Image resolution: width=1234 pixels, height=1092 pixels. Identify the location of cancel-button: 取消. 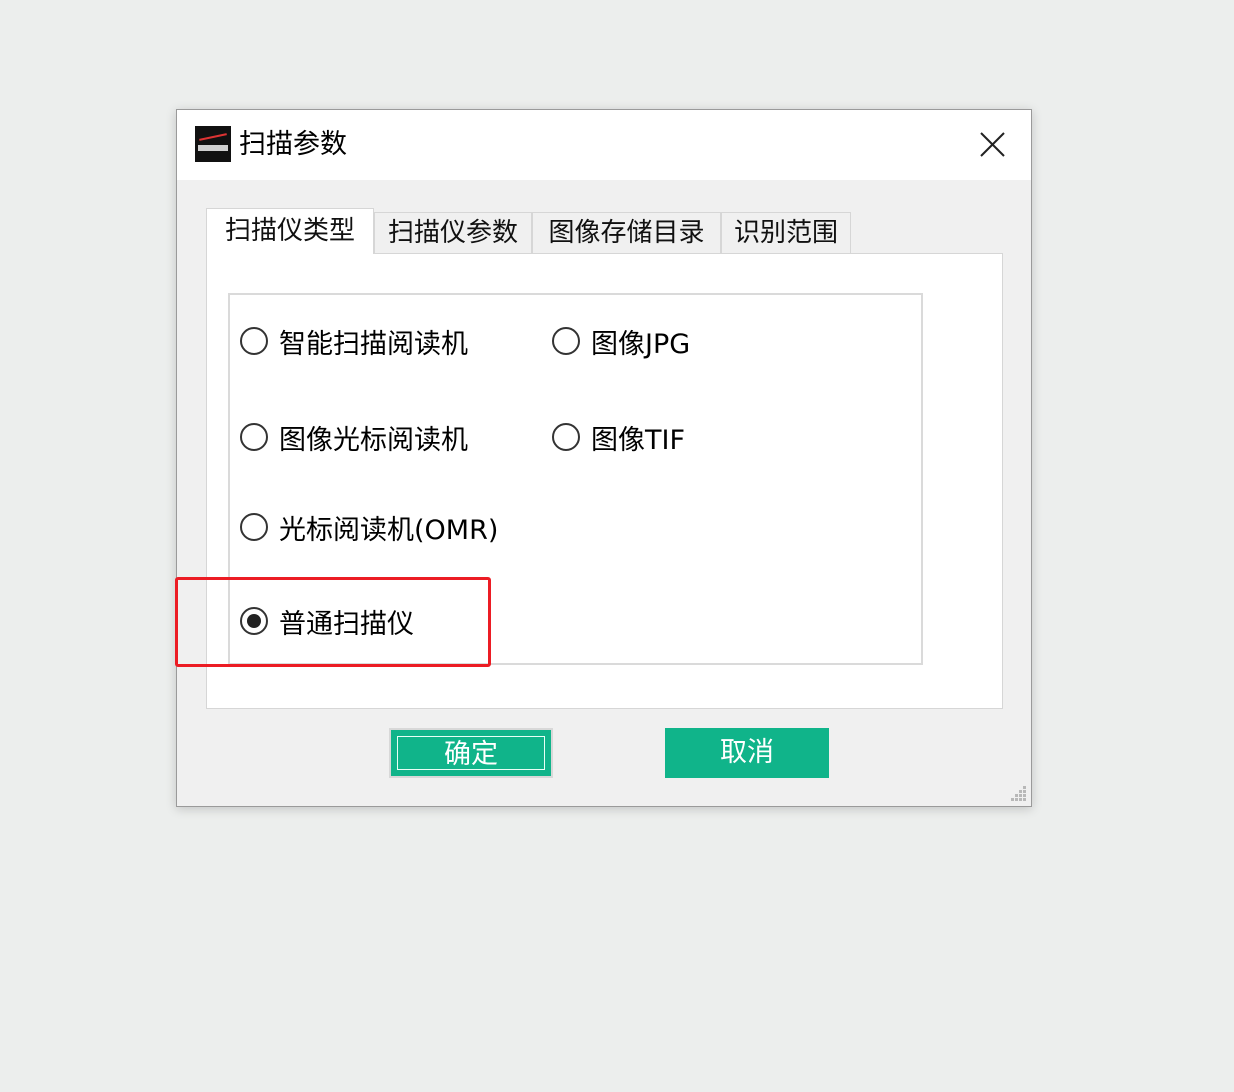
(747, 753).